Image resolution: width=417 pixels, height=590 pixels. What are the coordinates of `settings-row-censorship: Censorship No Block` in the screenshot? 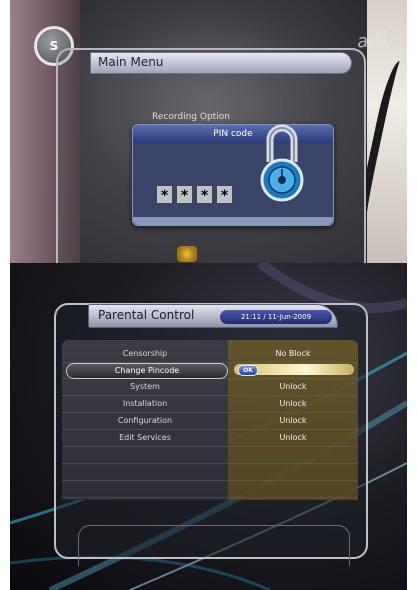 It's located at (210, 354).